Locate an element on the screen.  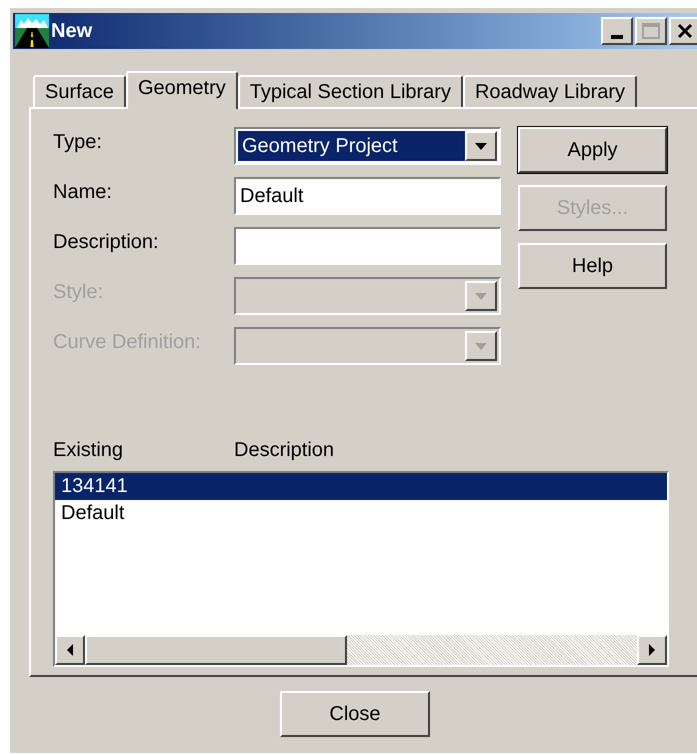
scrollbar-thumb is located at coordinates (216, 650).